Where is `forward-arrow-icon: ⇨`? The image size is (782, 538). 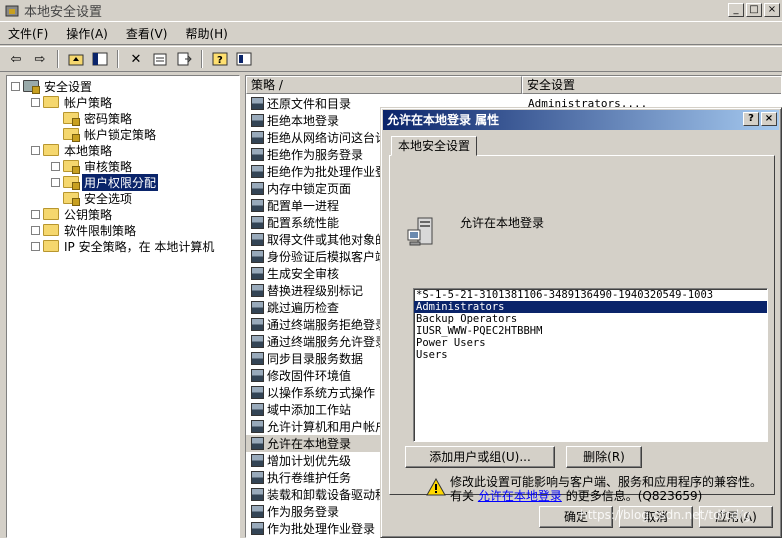 forward-arrow-icon: ⇨ is located at coordinates (40, 59).